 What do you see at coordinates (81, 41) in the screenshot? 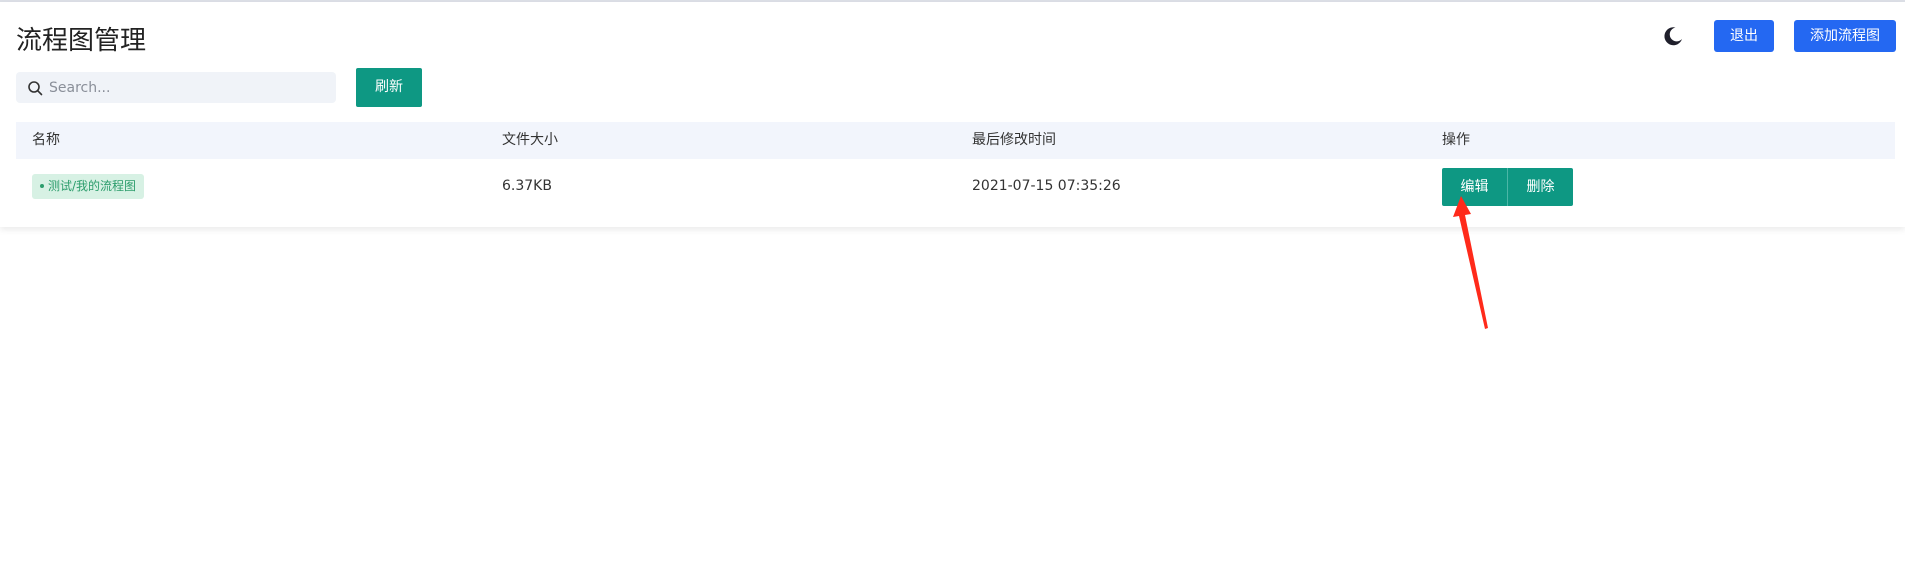
I see `page-title: 流程图管理` at bounding box center [81, 41].